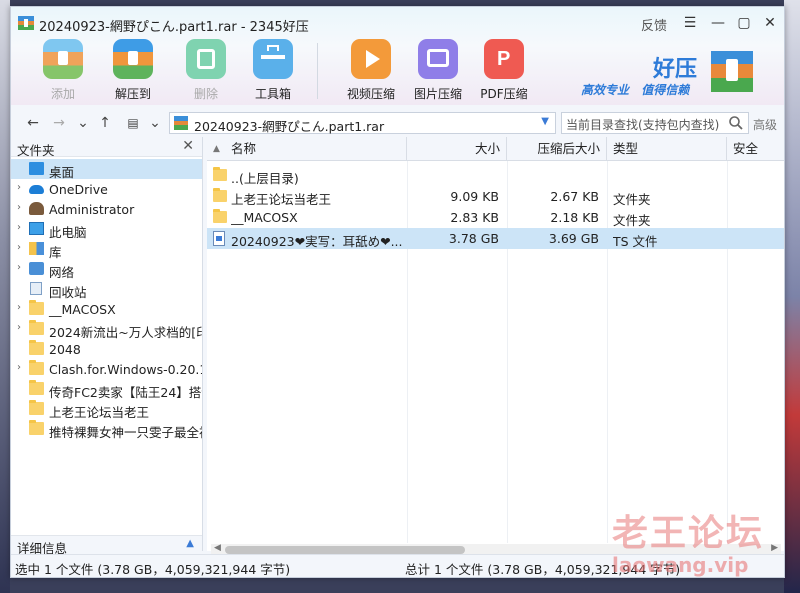 Image resolution: width=800 pixels, height=593 pixels. Describe the element at coordinates (667, 149) in the screenshot. I see `column-header-type: 类型` at that location.